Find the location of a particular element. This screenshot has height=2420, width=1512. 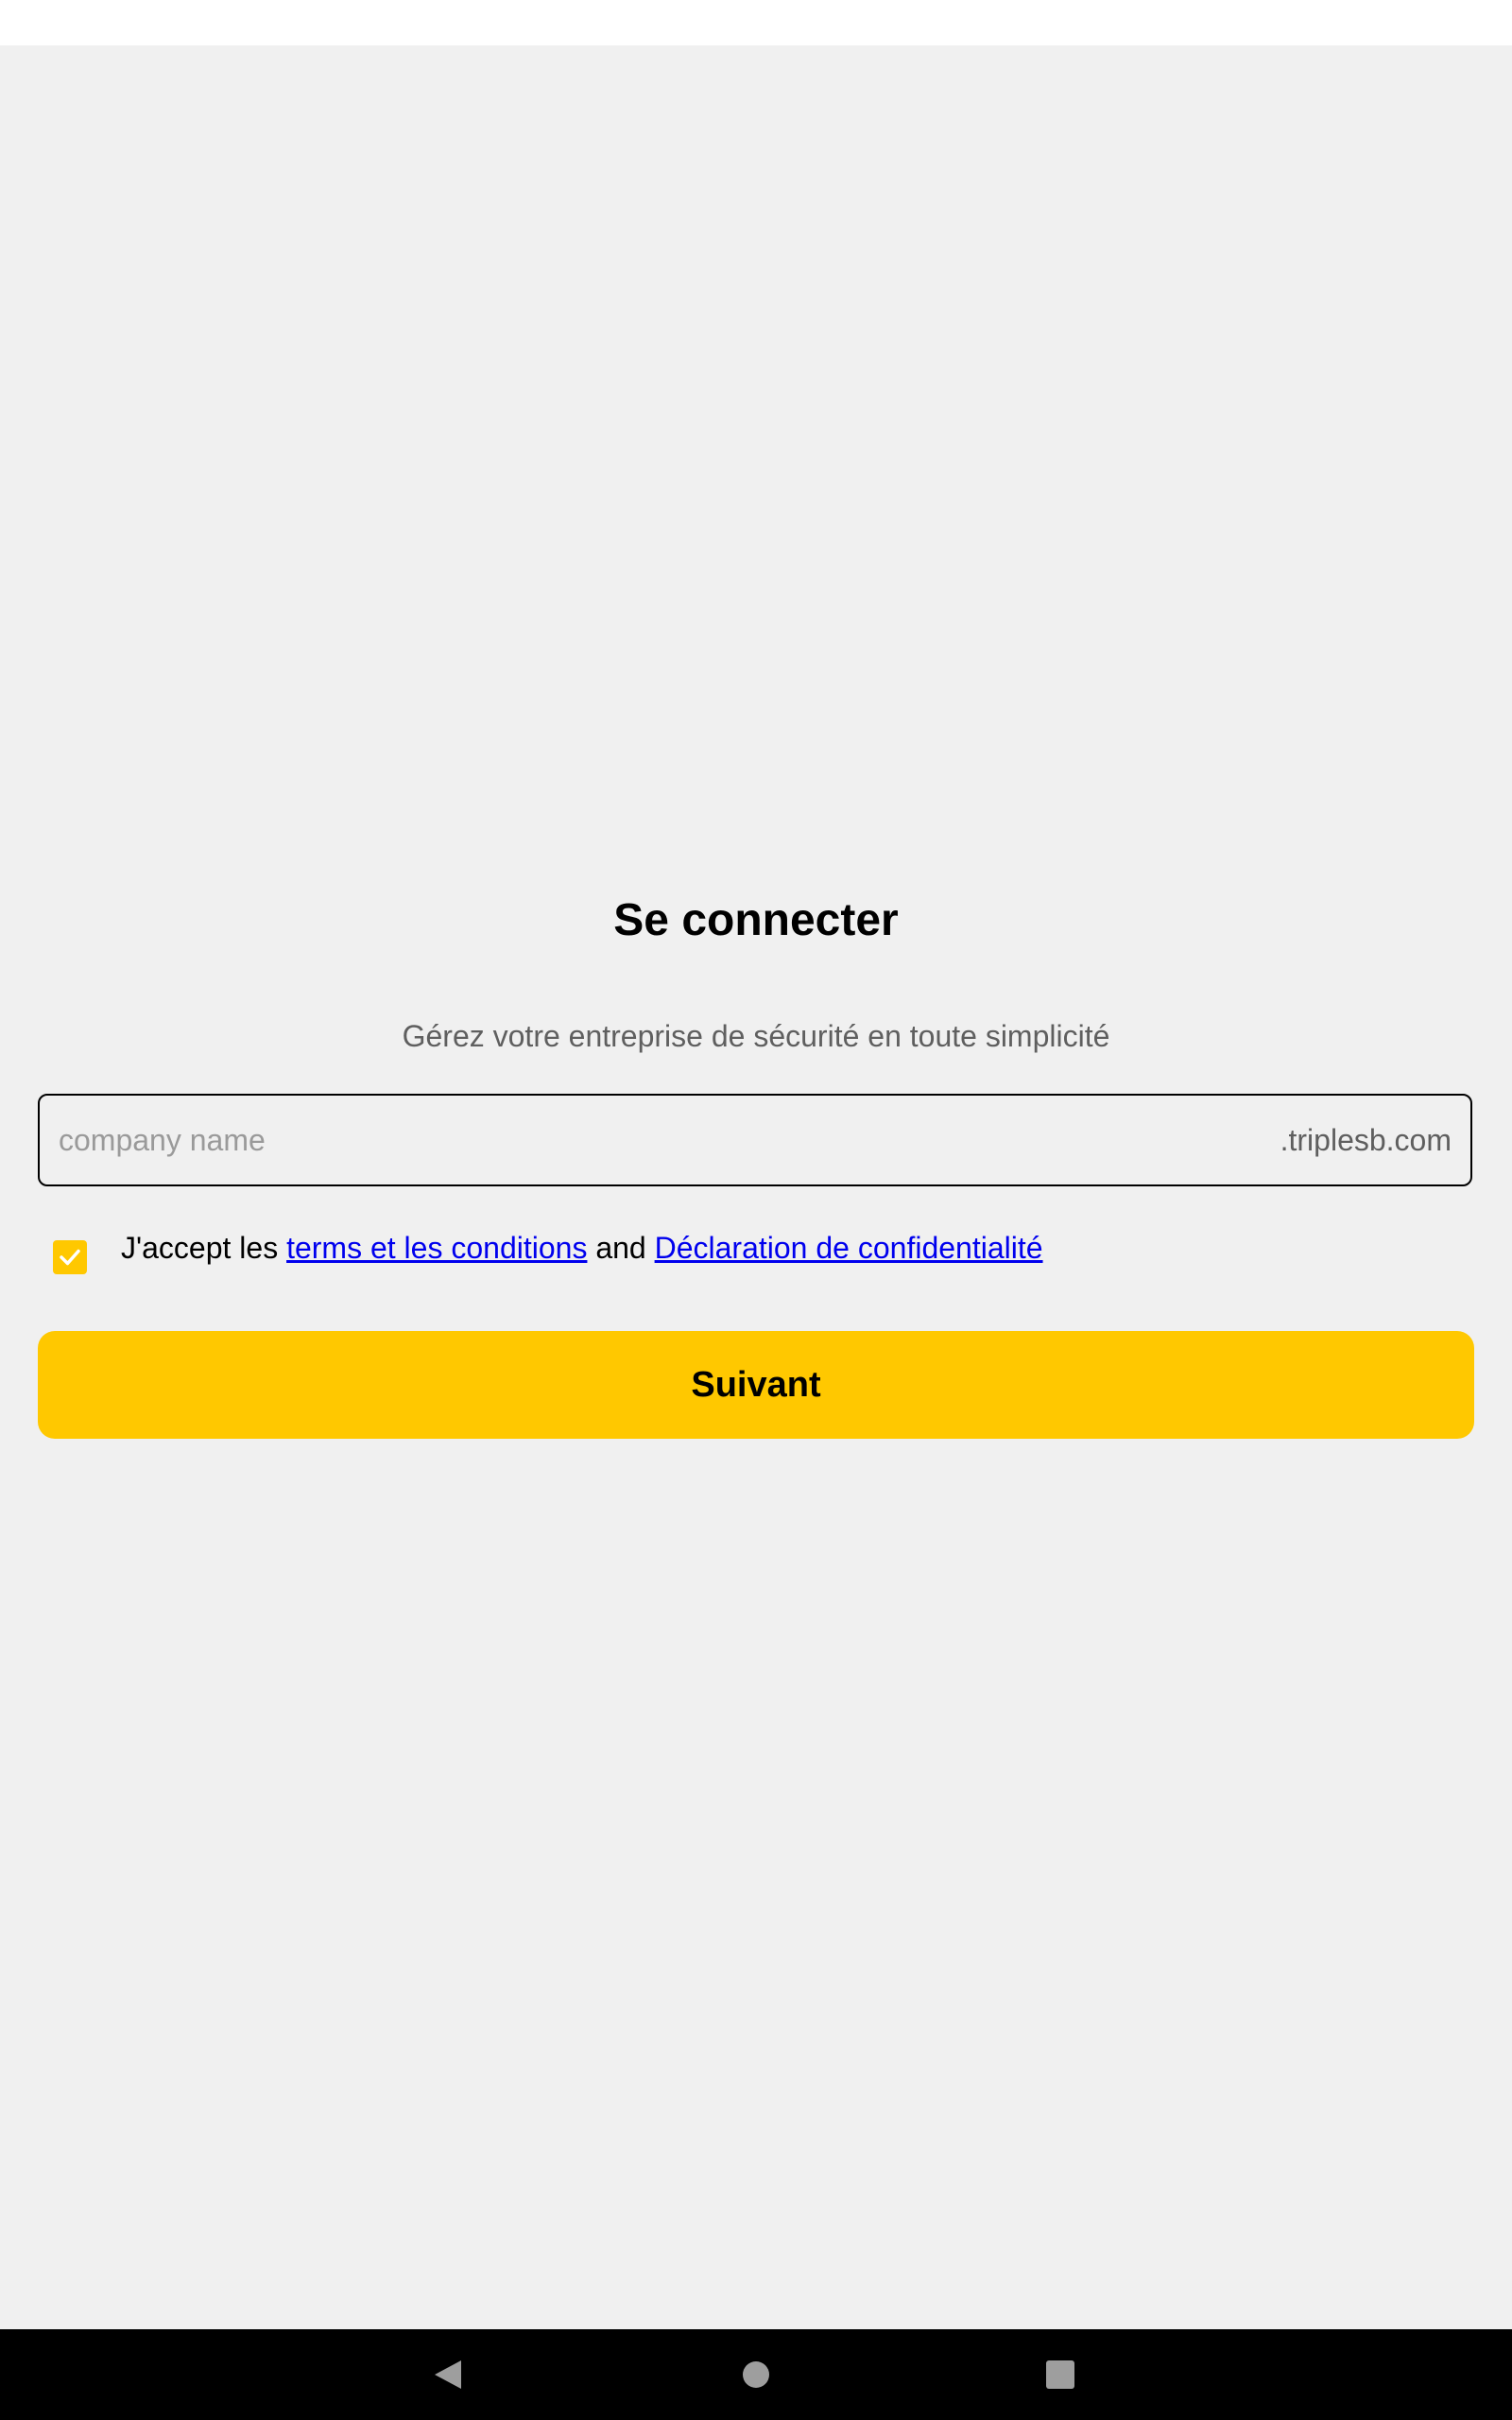

company-name-field: .triplesb.com is located at coordinates (755, 1140).